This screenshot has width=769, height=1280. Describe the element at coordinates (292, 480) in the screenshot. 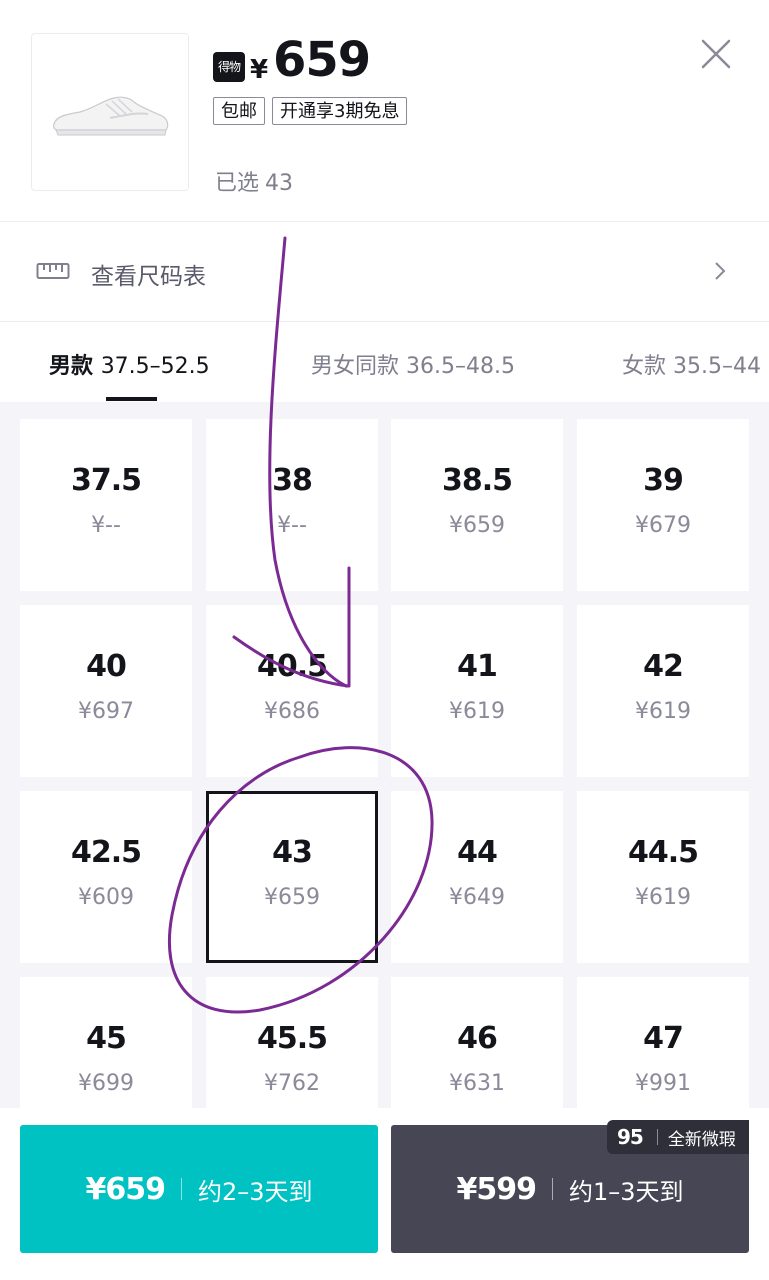

I see `size-value: 38` at that location.